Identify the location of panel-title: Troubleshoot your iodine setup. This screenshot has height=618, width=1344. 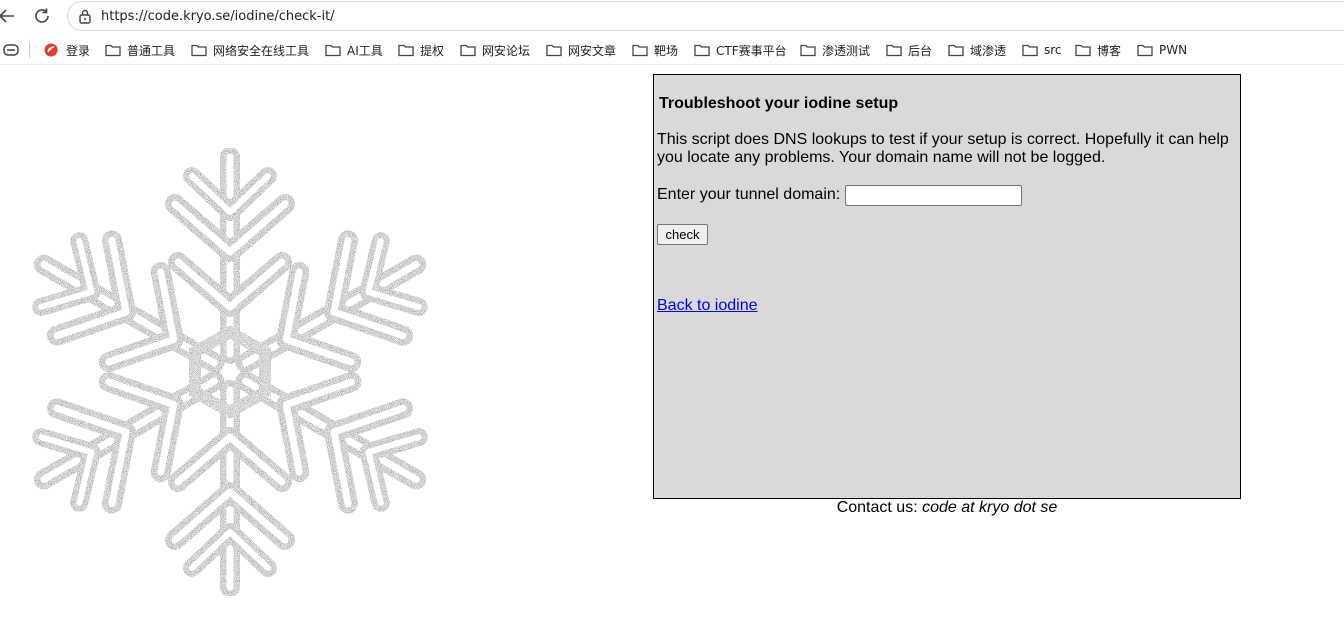
(779, 103).